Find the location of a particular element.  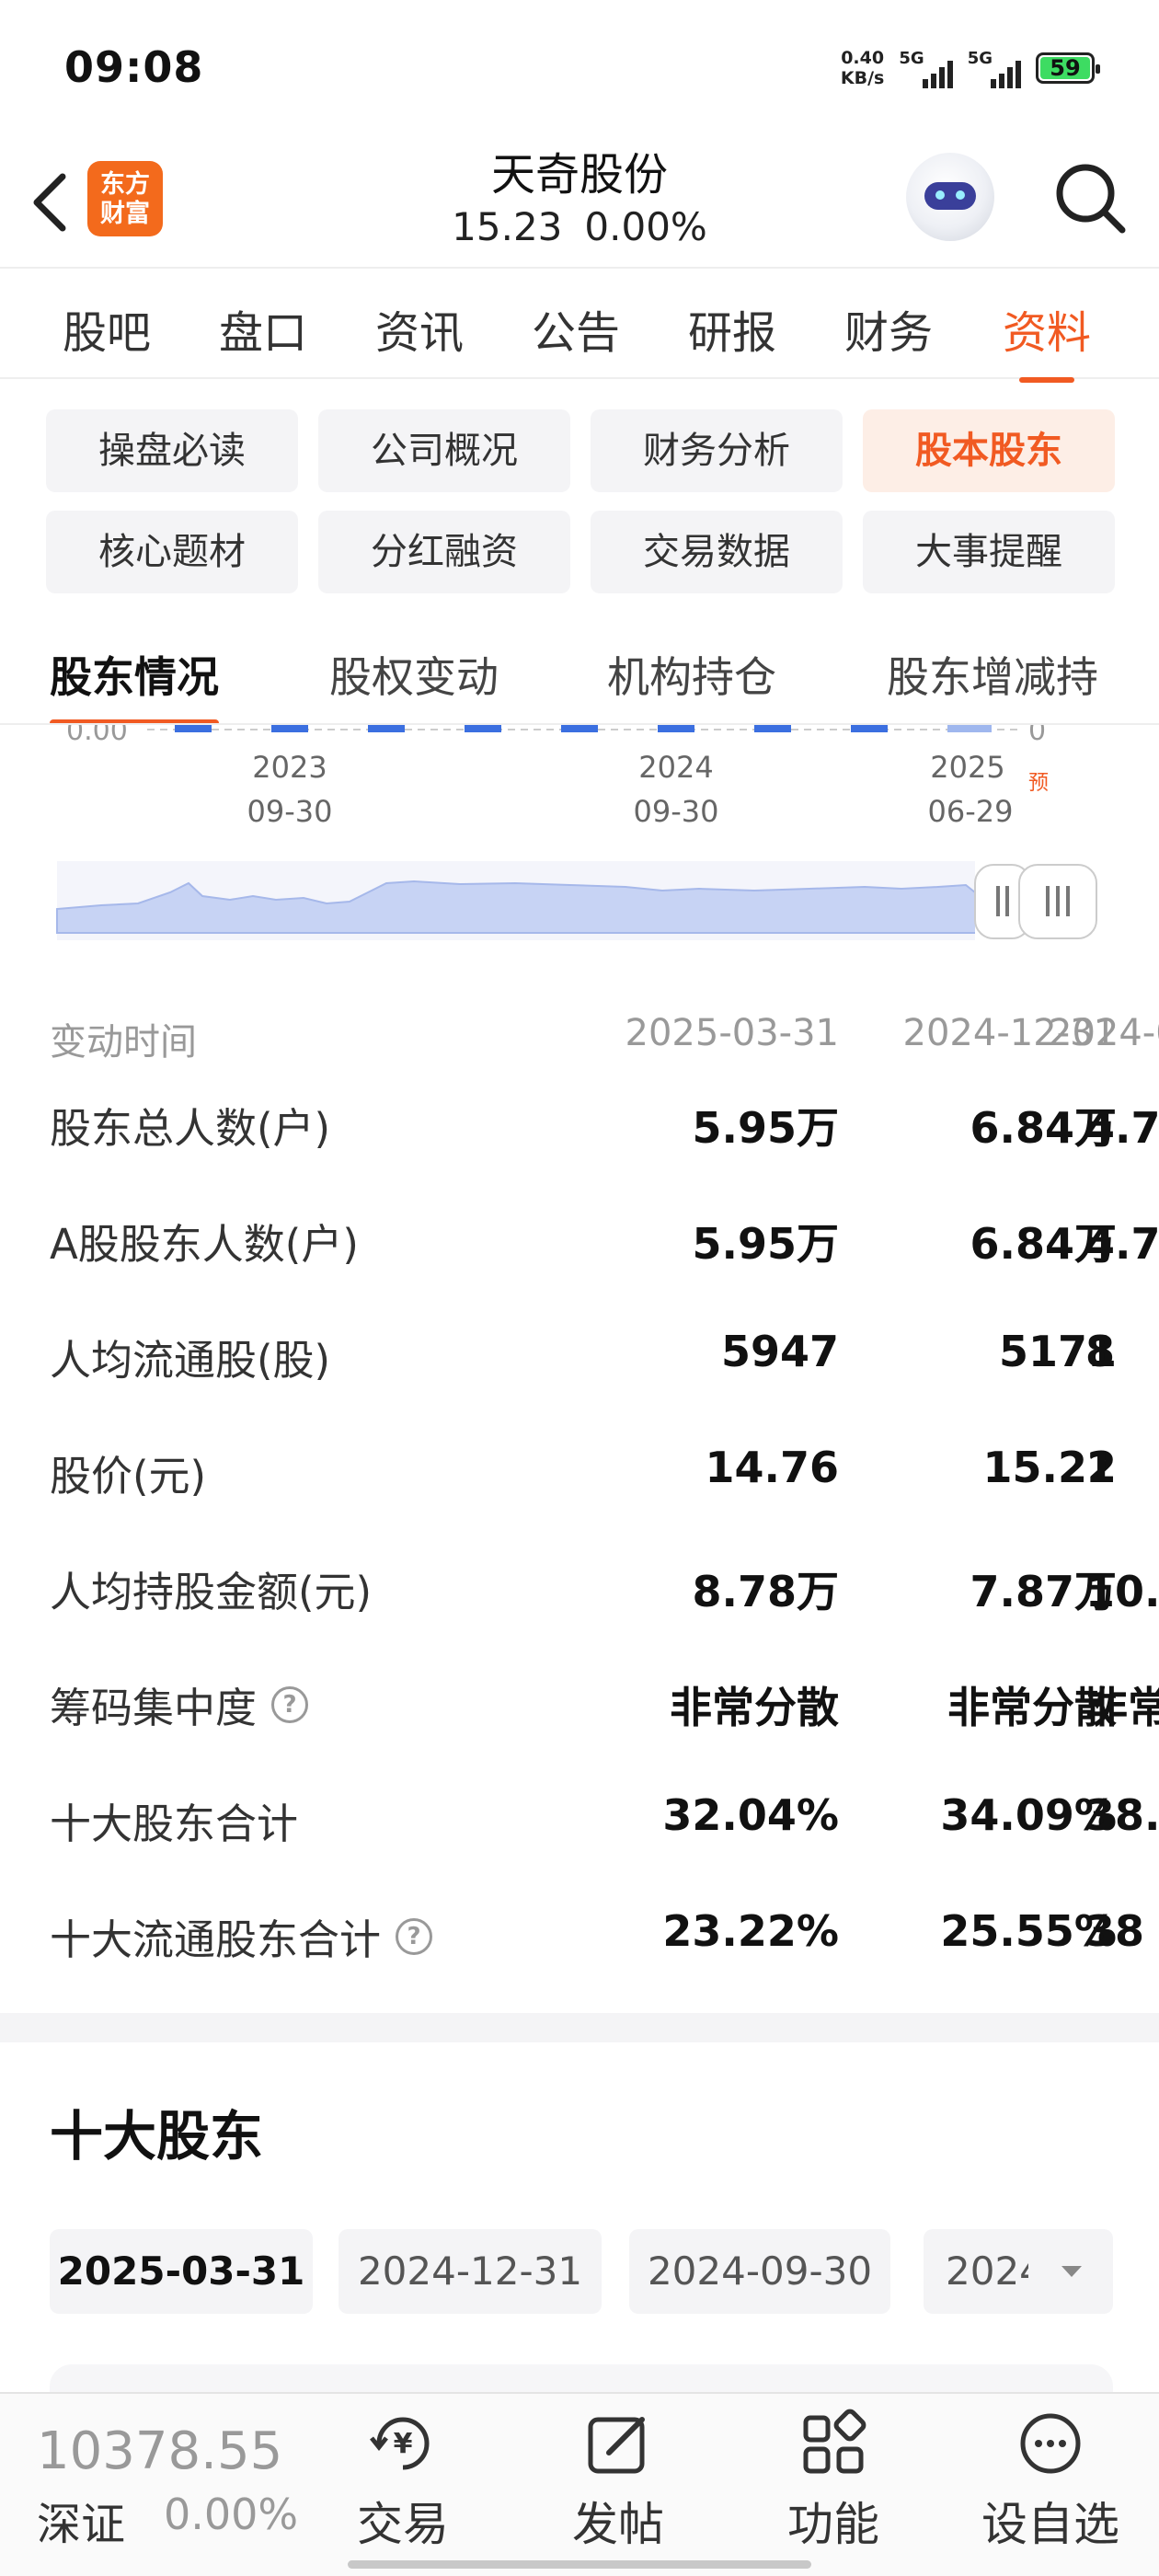

x-label-date-1: 09-30 is located at coordinates (290, 811).